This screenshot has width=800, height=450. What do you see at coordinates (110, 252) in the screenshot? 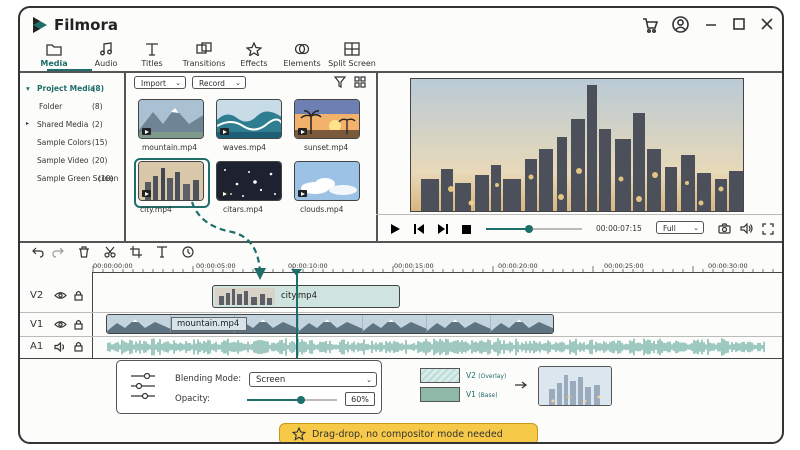
I see `scissors-icon` at bounding box center [110, 252].